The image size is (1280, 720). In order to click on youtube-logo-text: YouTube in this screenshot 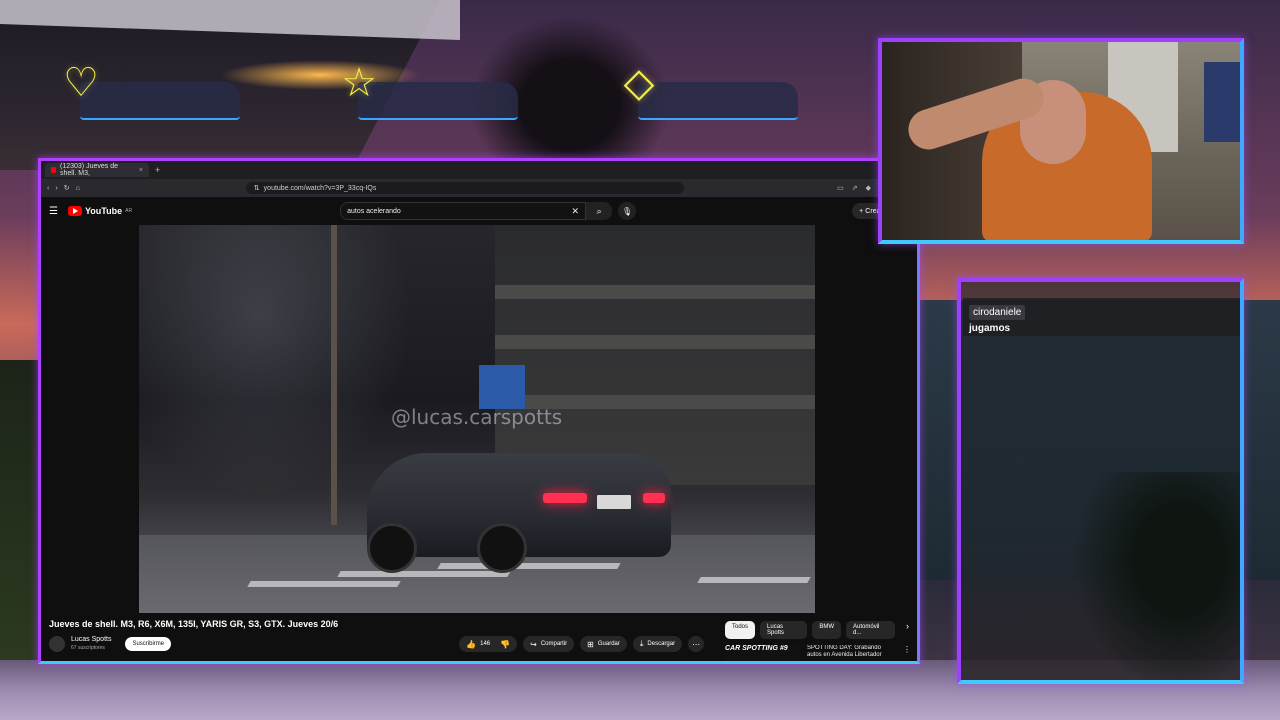, I will do `click(103, 211)`.